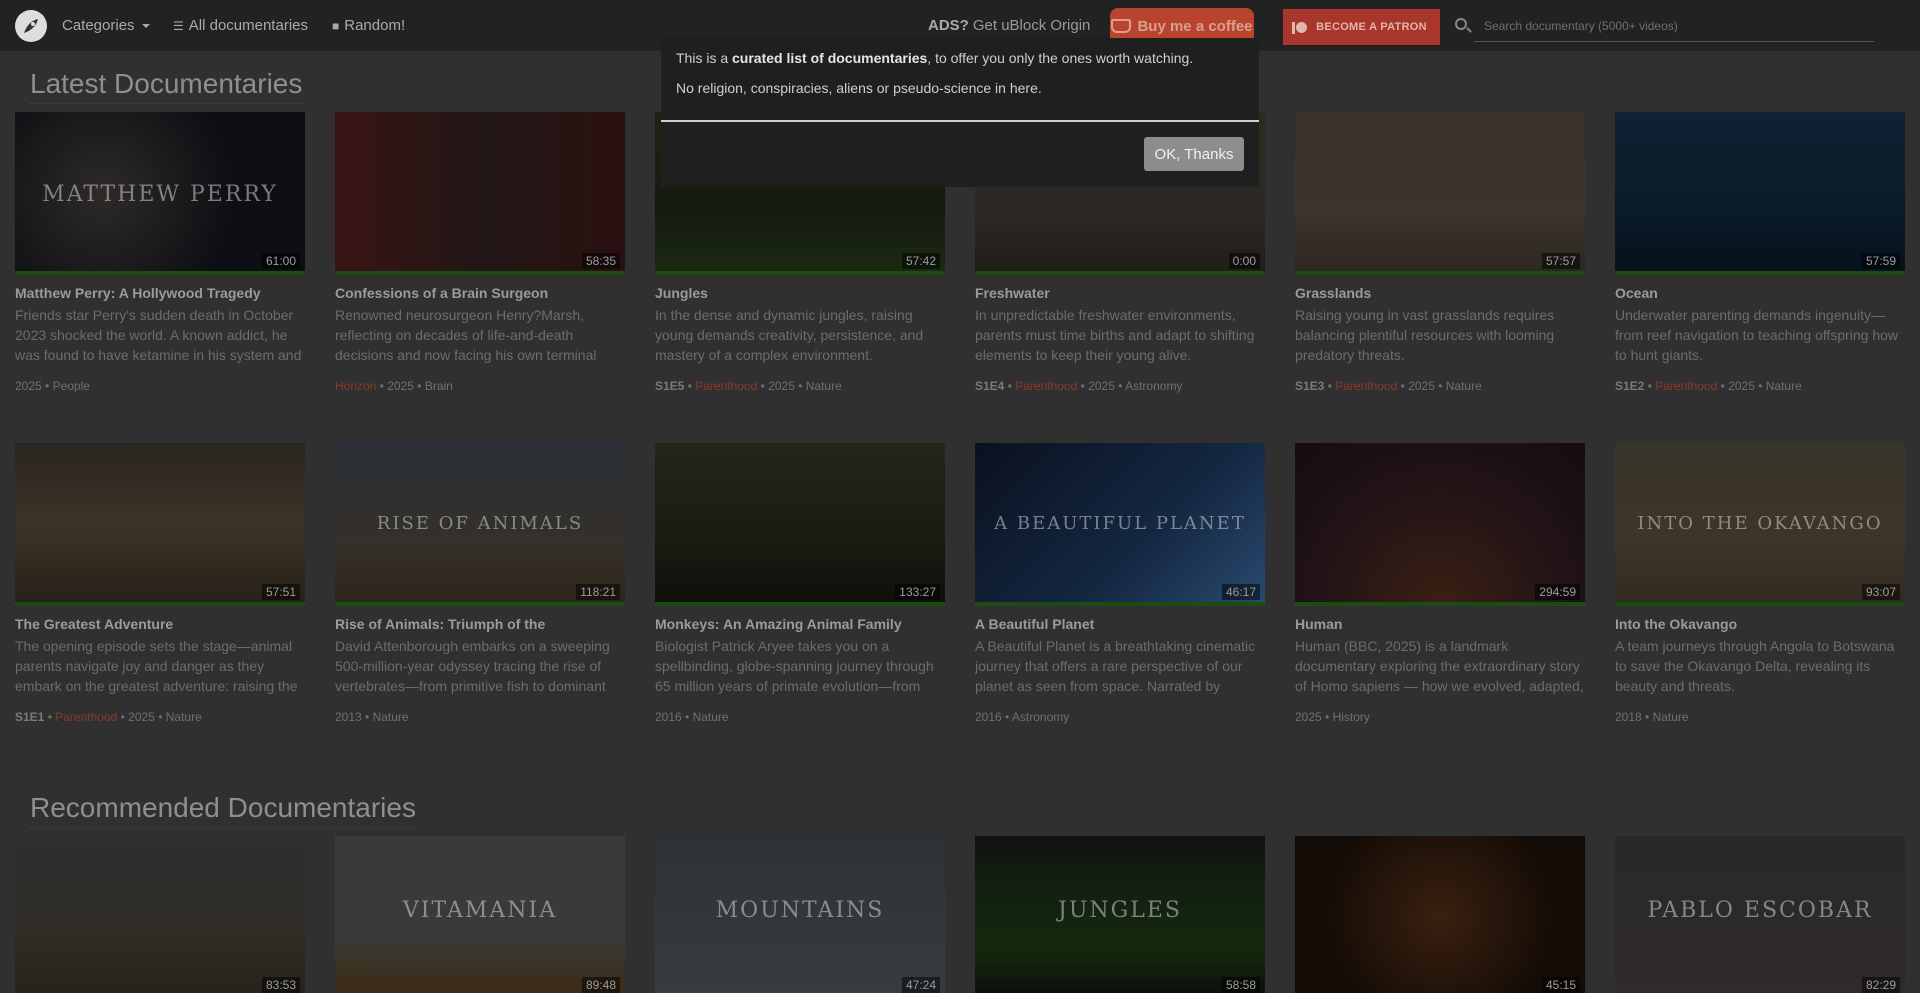  Describe the element at coordinates (480, 293) in the screenshot. I see `documentary-title: Confessions of a Brain Surgeon` at that location.